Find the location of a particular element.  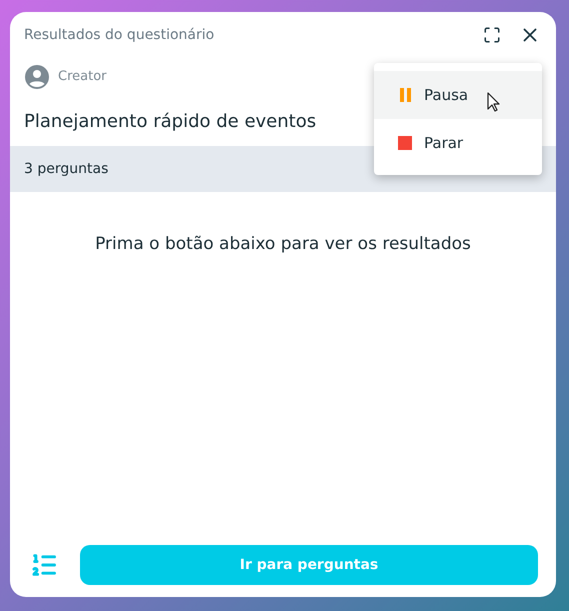

quiz-title: Planejamento rápido de eventos is located at coordinates (170, 122).